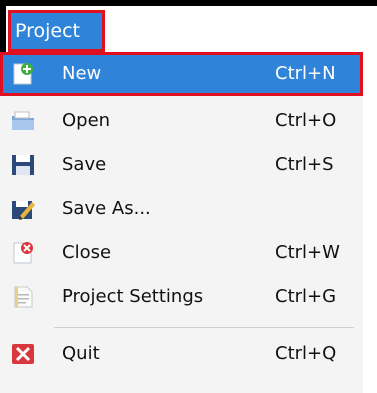 The width and height of the screenshot is (377, 393). Describe the element at coordinates (306, 120) in the screenshot. I see `menu-item-shortcut: Ctrl+O` at that location.